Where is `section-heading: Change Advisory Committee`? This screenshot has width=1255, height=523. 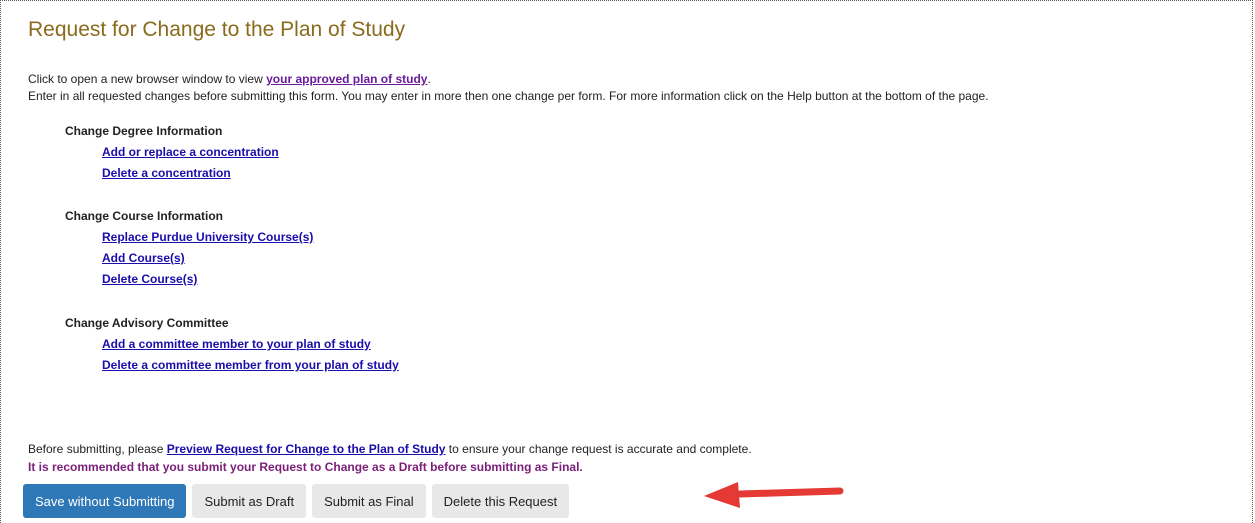 section-heading: Change Advisory Committee is located at coordinates (147, 323).